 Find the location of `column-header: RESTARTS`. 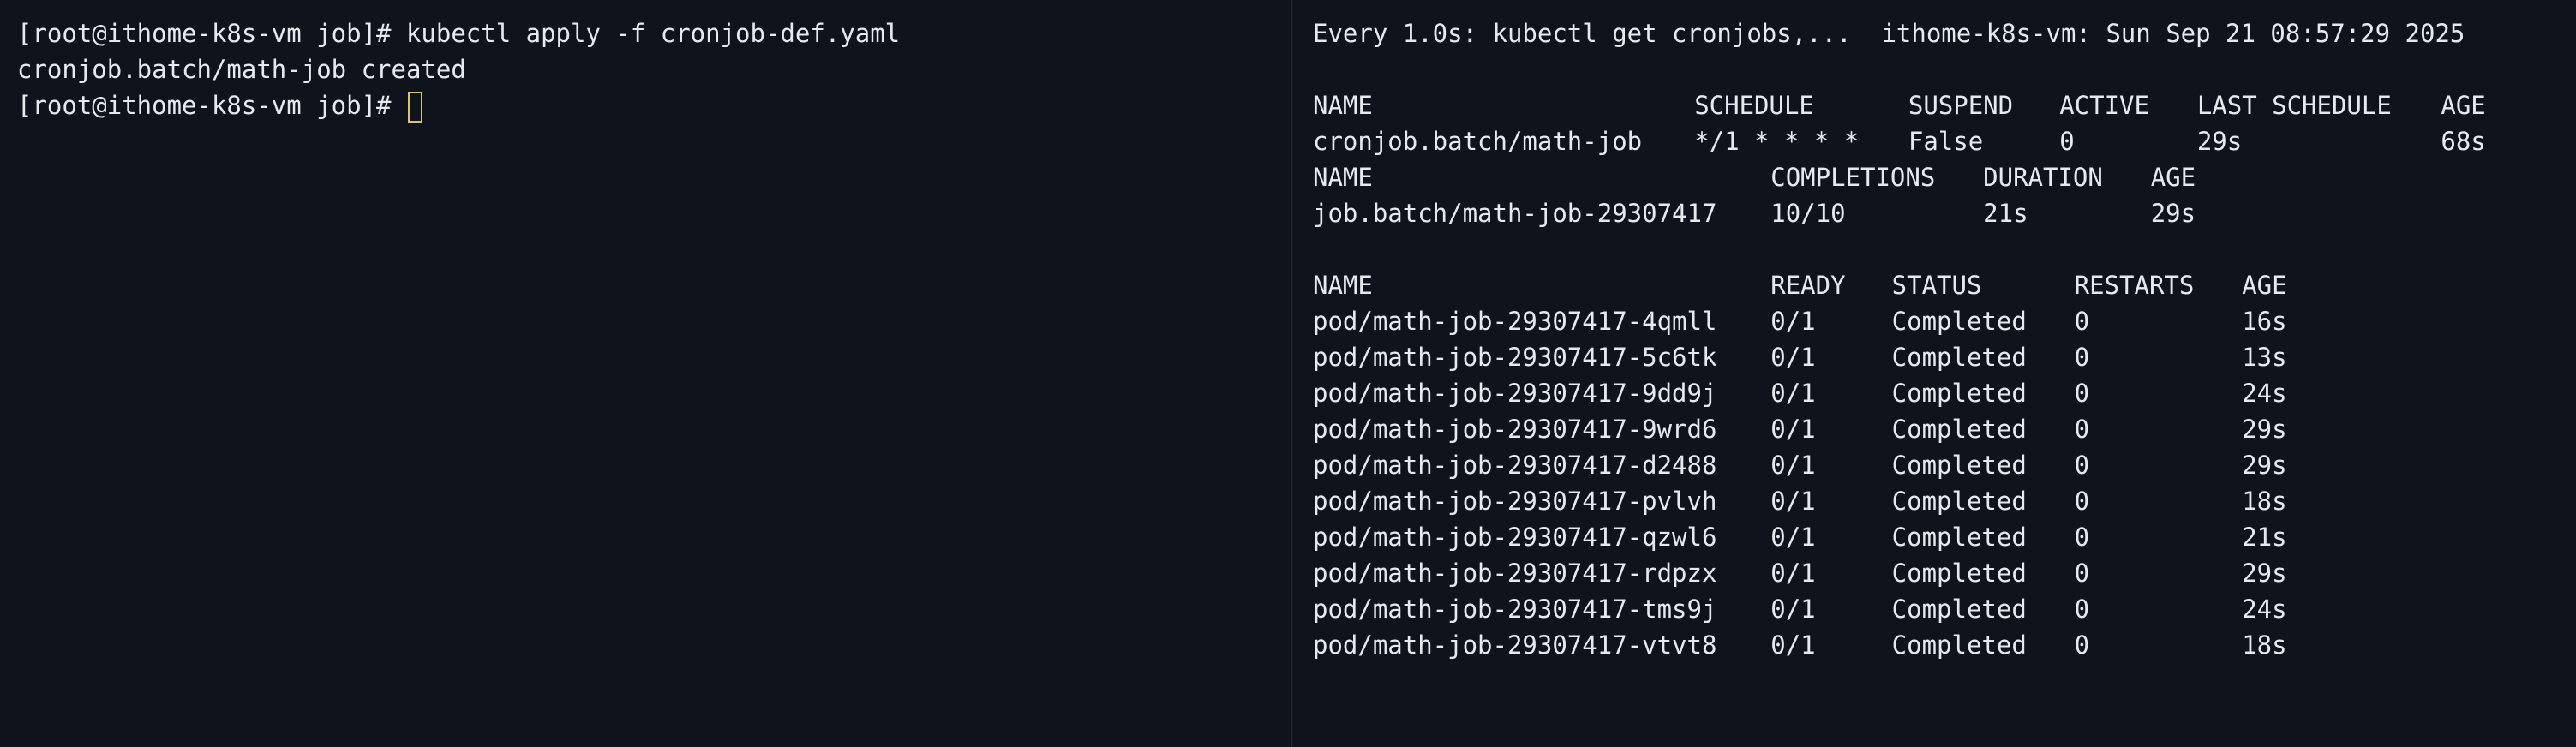

column-header: RESTARTS is located at coordinates (2134, 285).